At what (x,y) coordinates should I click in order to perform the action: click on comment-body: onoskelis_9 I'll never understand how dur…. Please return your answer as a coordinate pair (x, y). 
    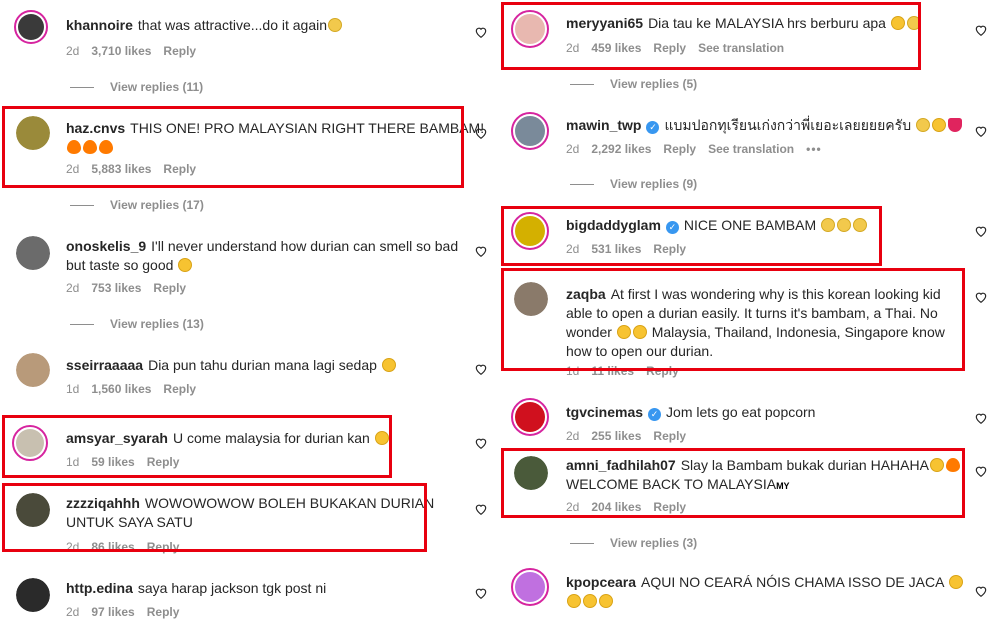
    Looking at the image, I should click on (262, 256).